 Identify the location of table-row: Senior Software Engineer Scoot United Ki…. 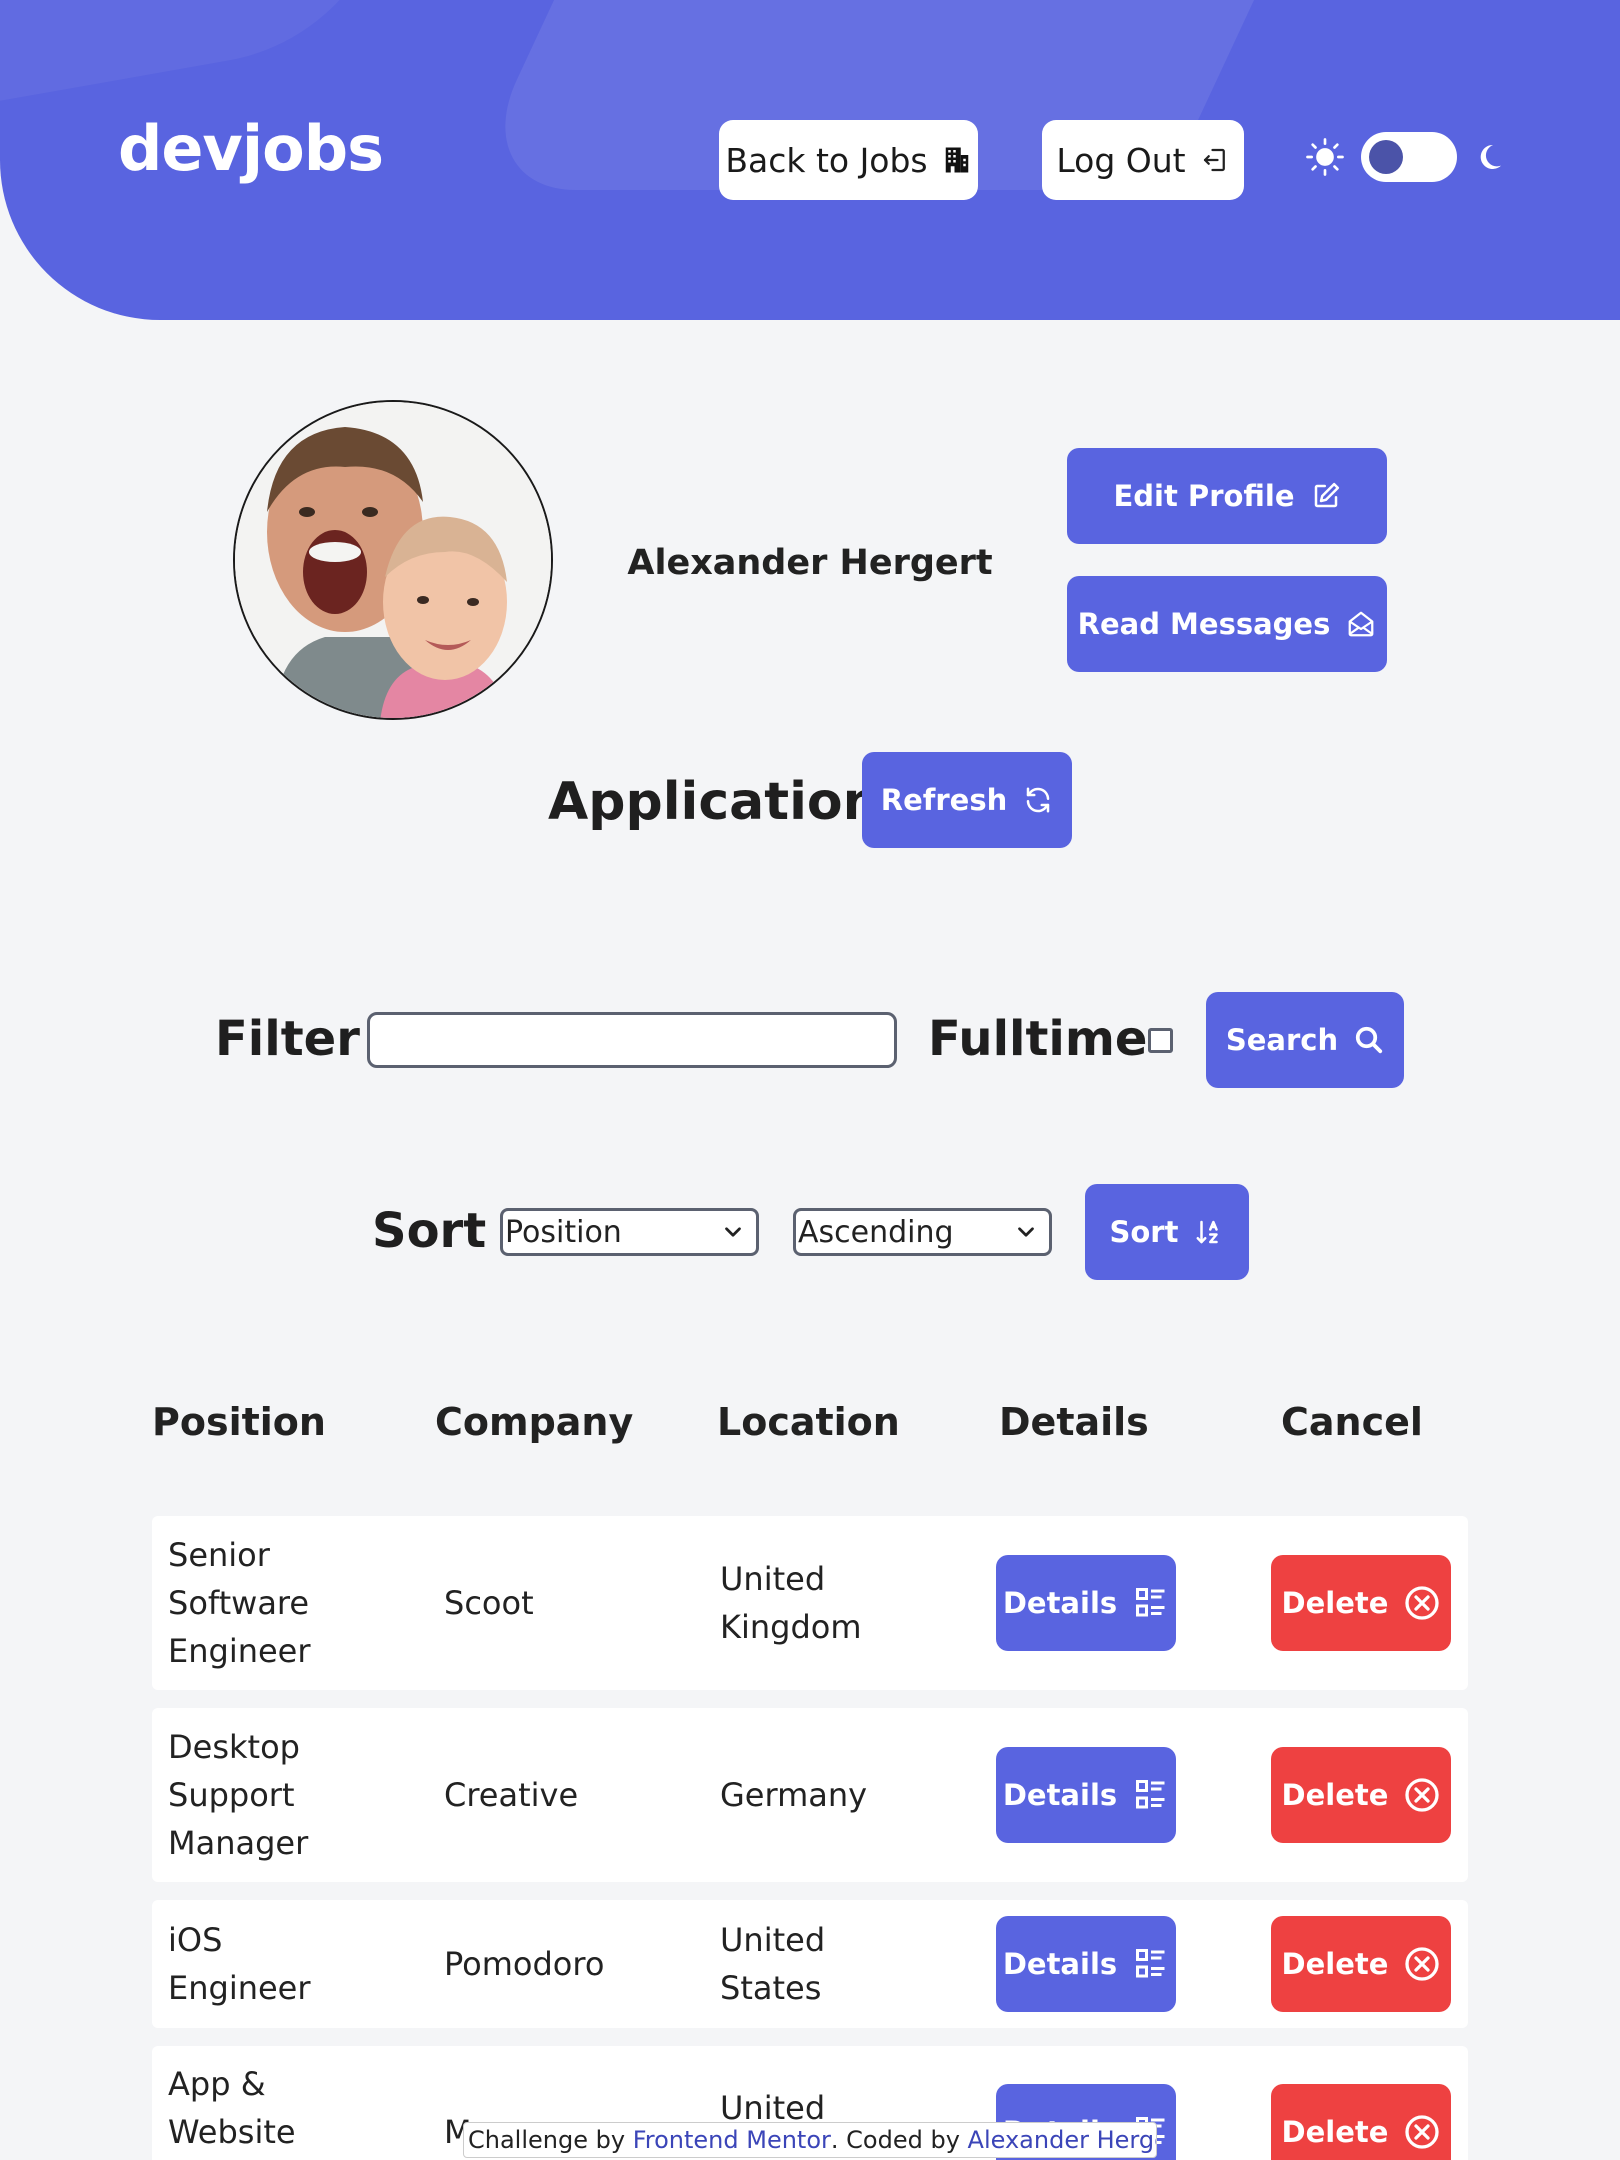
(810, 1603).